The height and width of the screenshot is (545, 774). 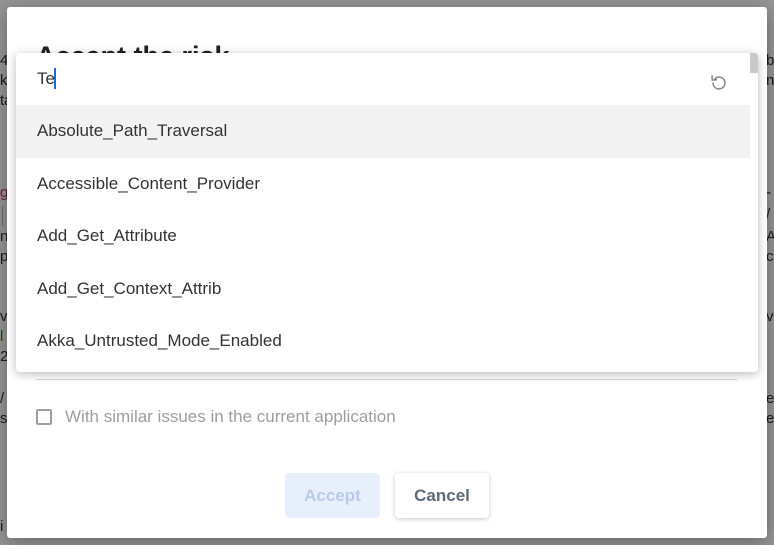 I want to click on text-caret, so click(x=55, y=78).